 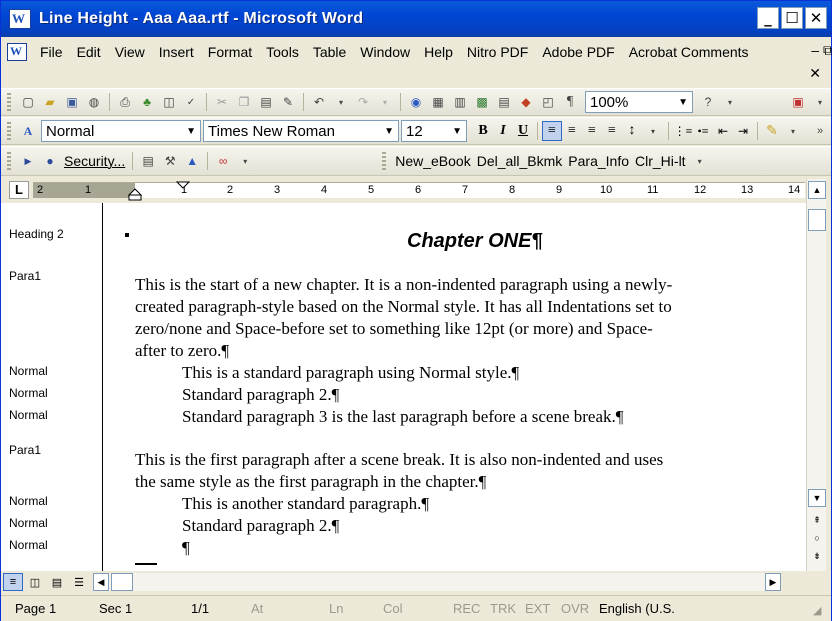 What do you see at coordinates (494, 548) in the screenshot?
I see `text-line: ¶` at bounding box center [494, 548].